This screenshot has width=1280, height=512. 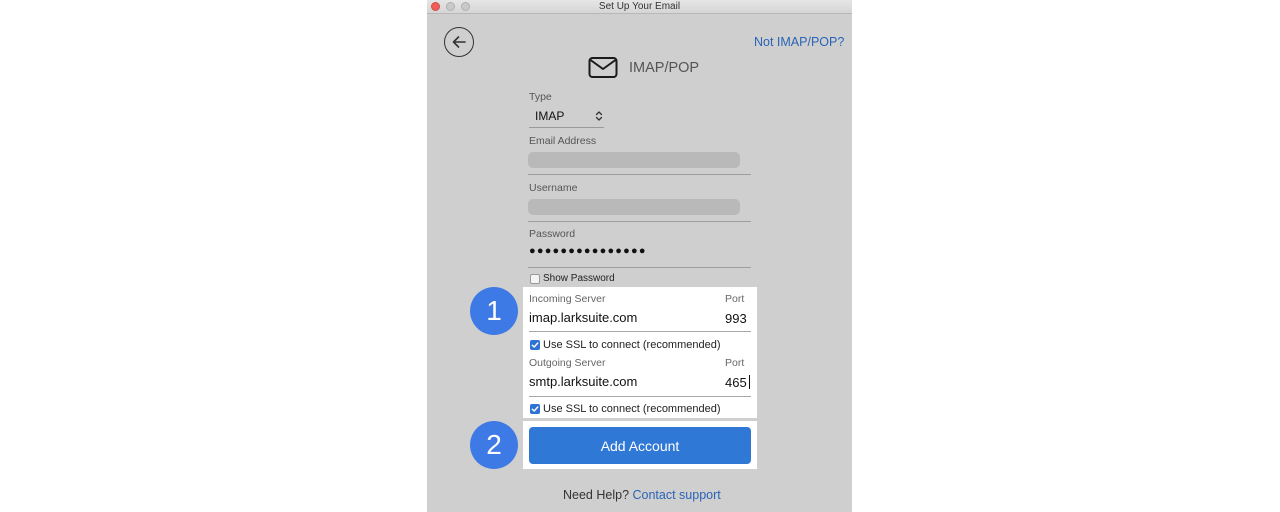 I want to click on text-cursor, so click(x=749, y=382).